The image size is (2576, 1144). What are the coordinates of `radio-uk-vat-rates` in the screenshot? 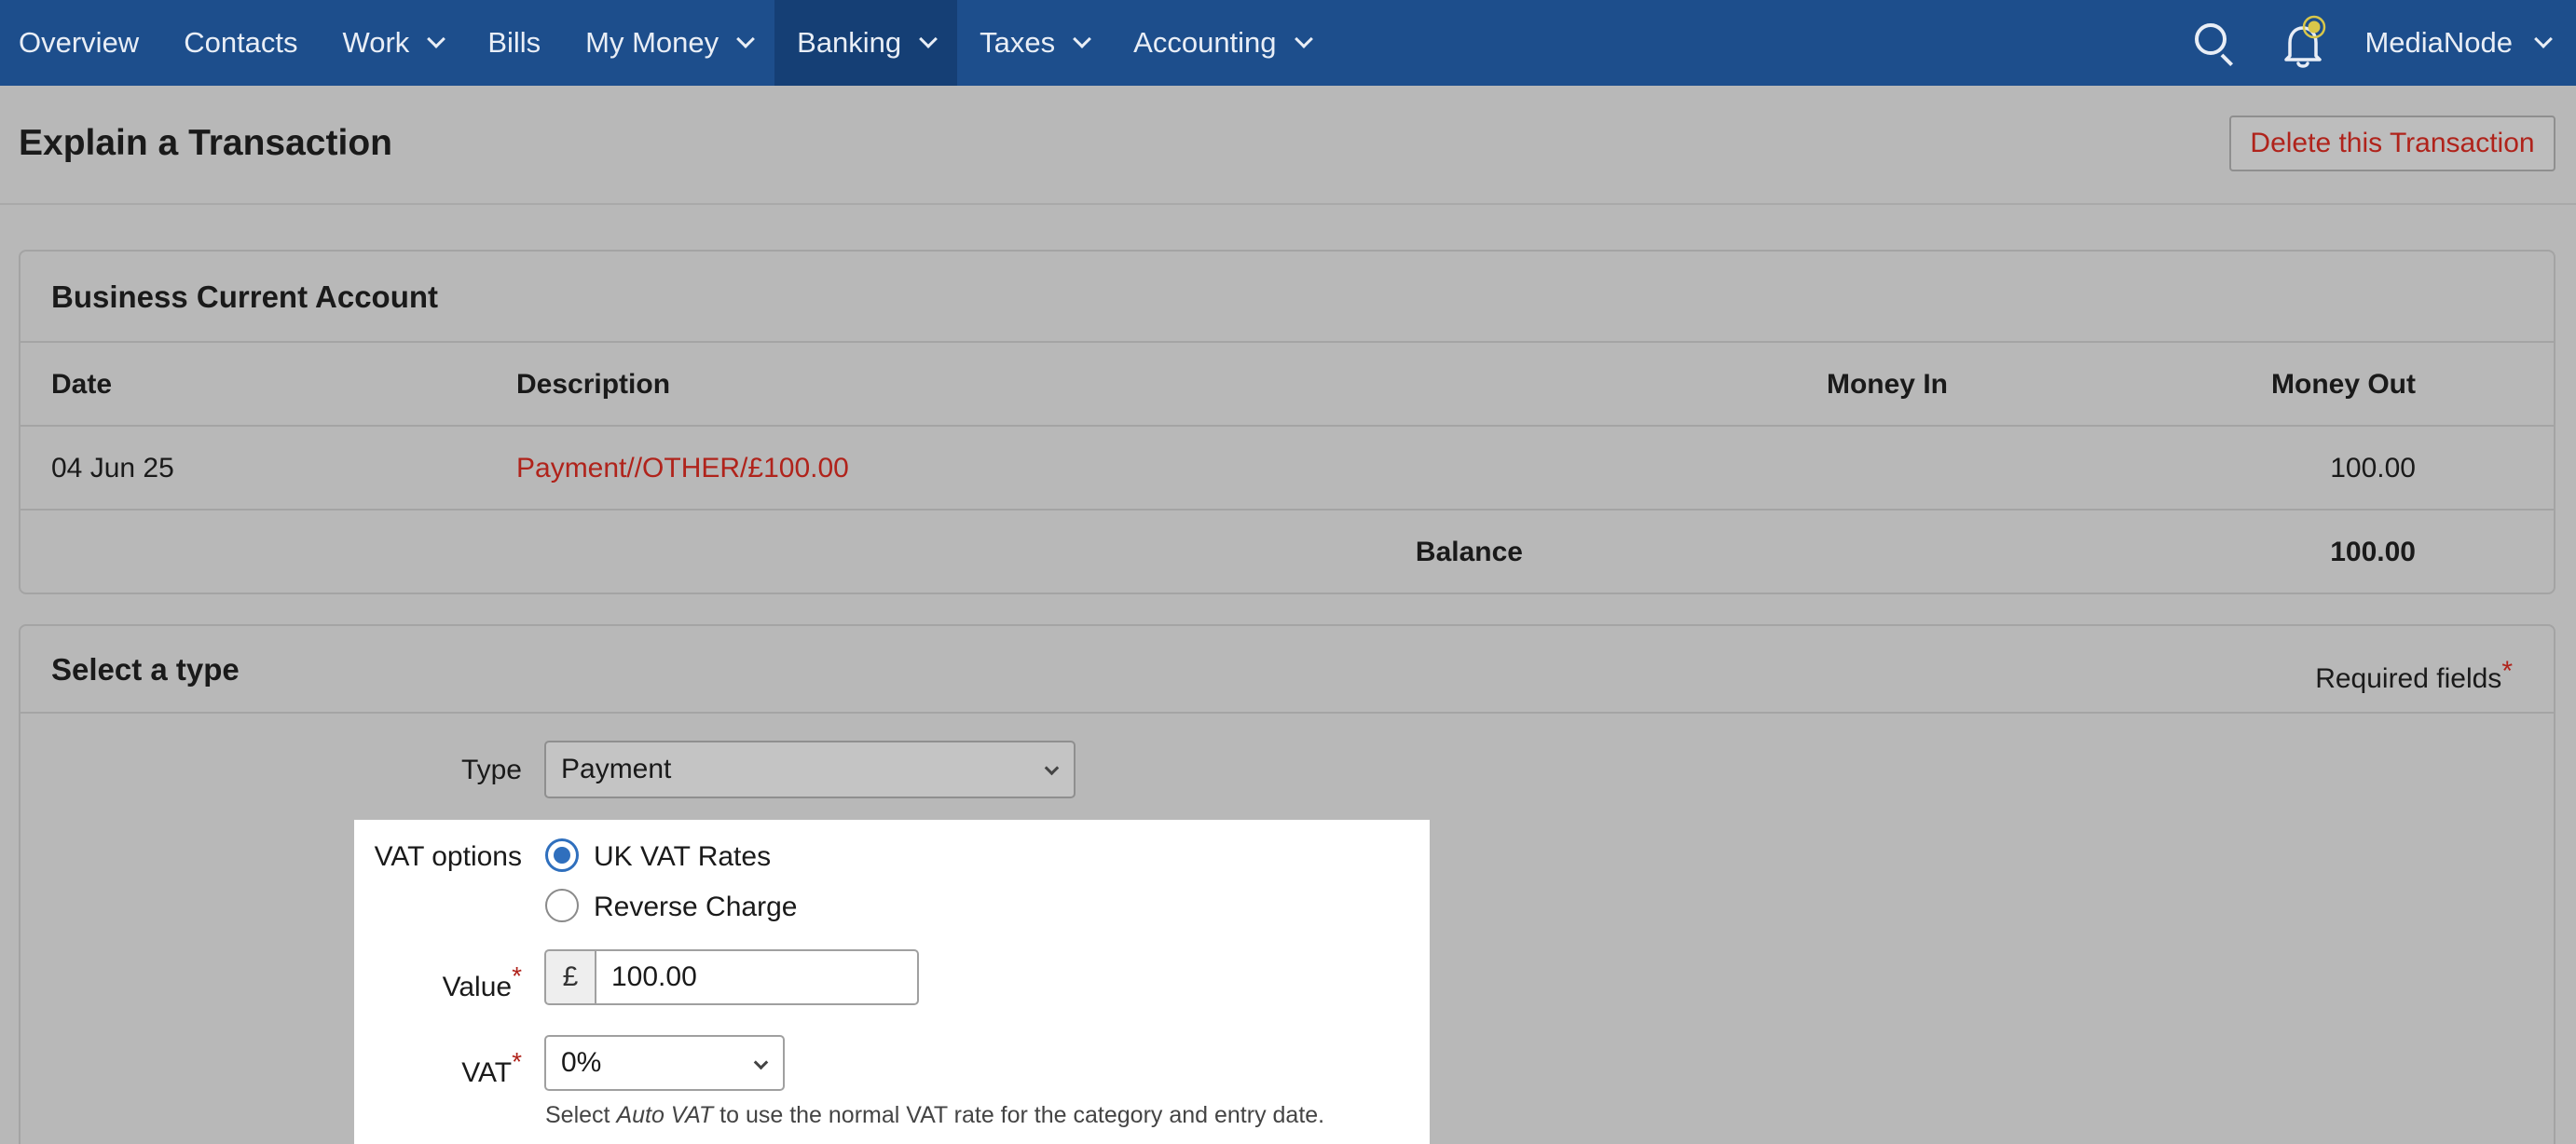 It's located at (562, 855).